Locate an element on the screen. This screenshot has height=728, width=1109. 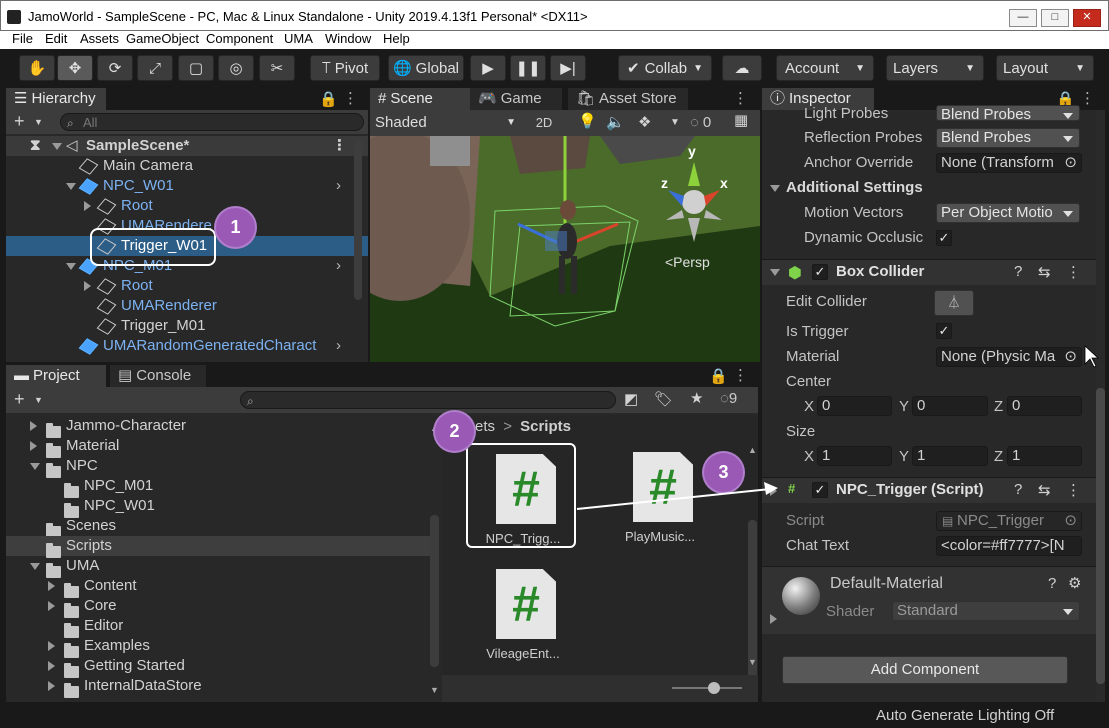
scale-tool-icon: ⤢ is located at coordinates (155, 68).